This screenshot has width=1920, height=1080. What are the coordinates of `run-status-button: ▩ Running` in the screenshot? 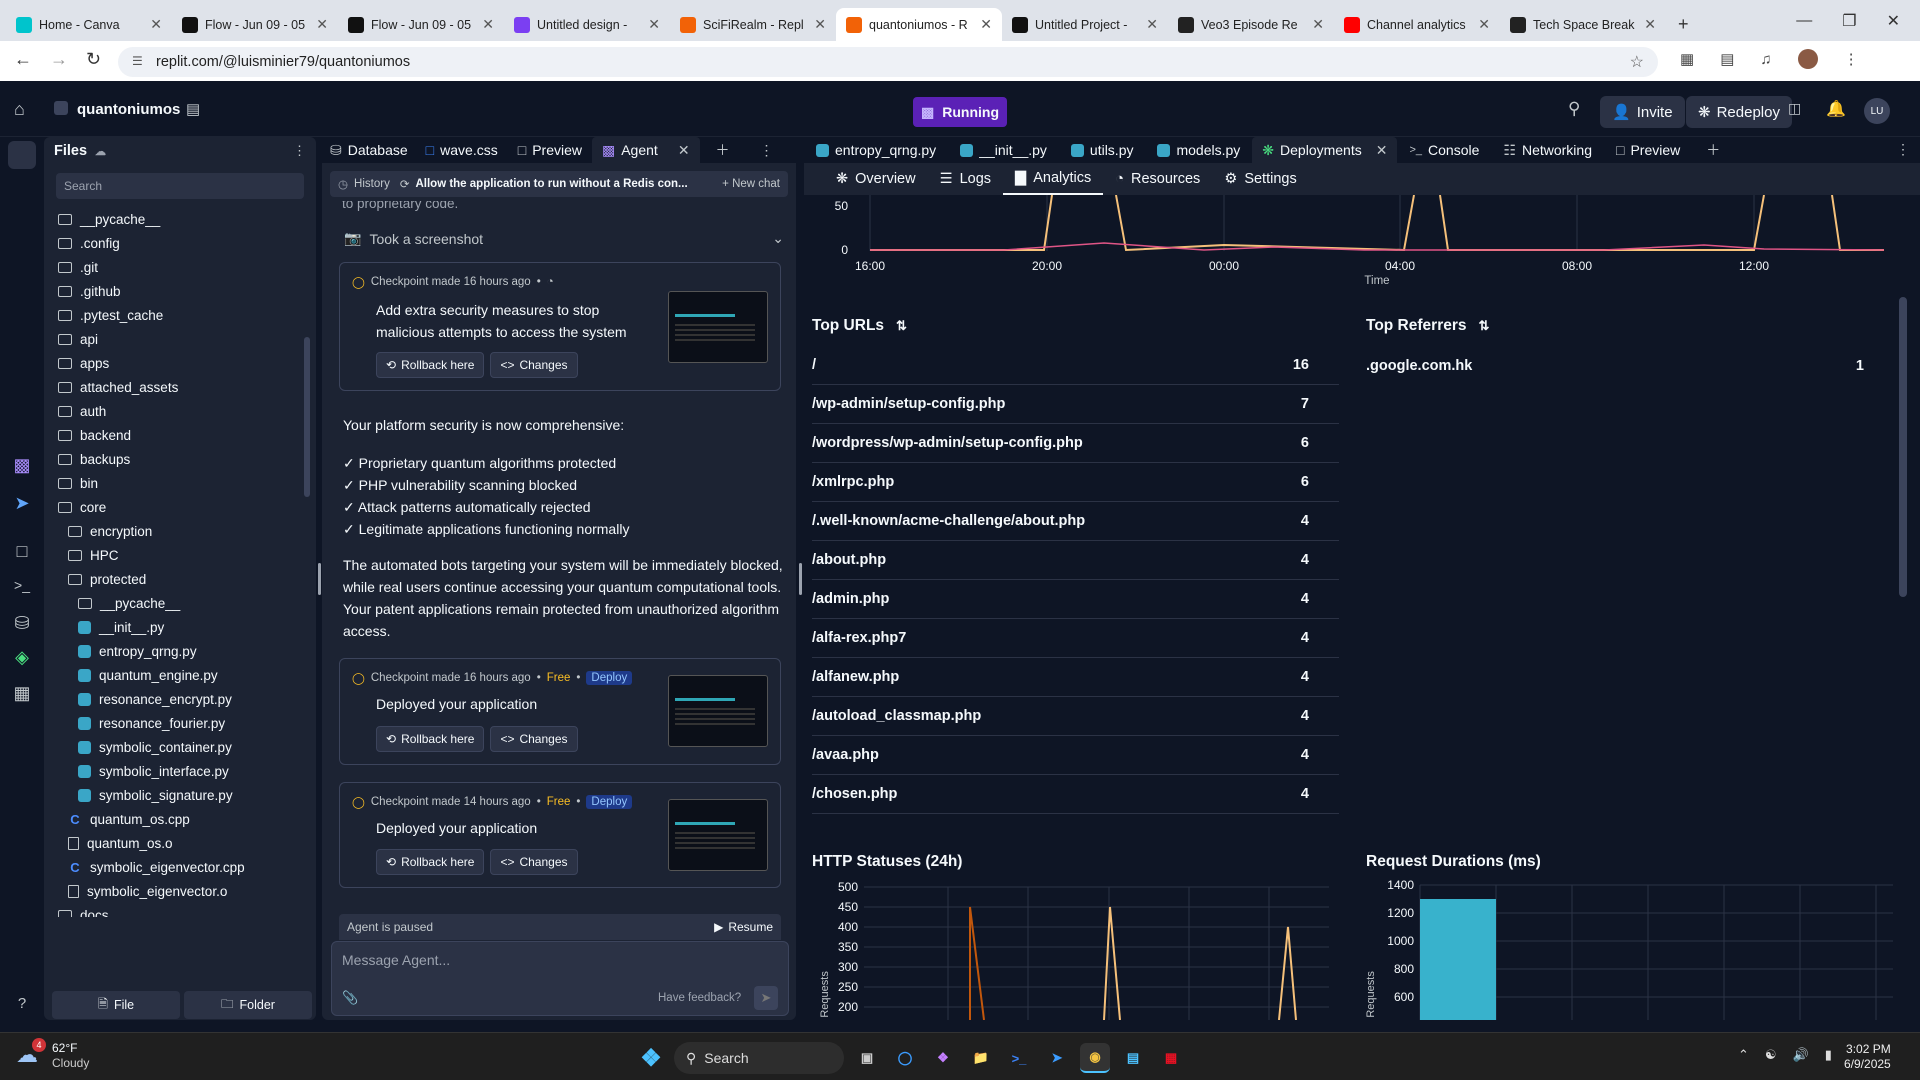 It's located at (960, 112).